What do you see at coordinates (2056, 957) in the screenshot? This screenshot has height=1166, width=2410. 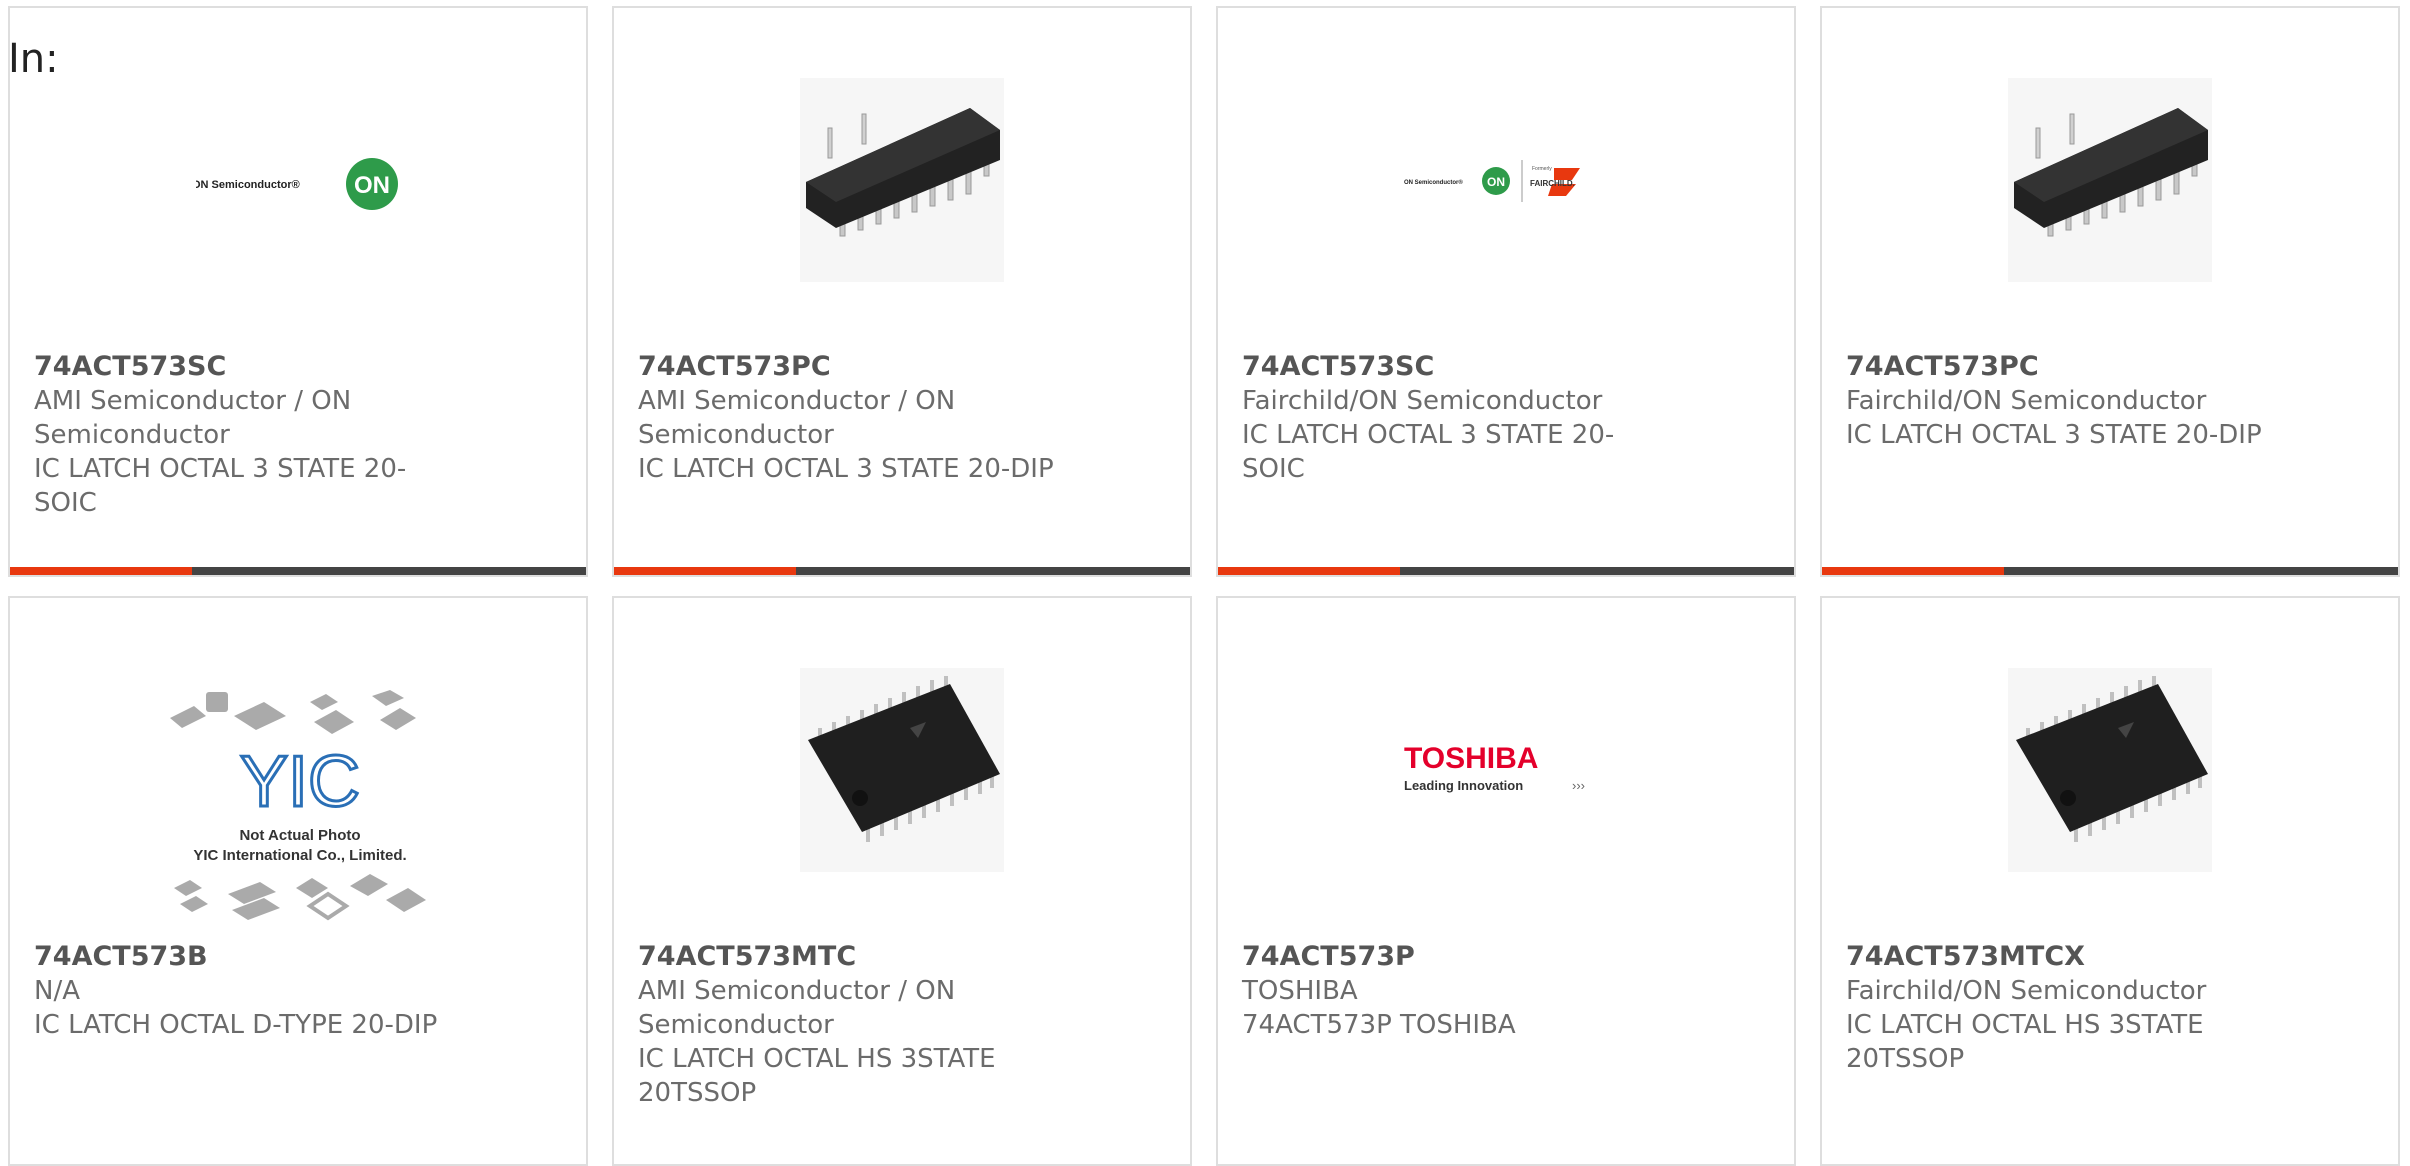 I see `part-number-link: 74ACT573MTCX` at bounding box center [2056, 957].